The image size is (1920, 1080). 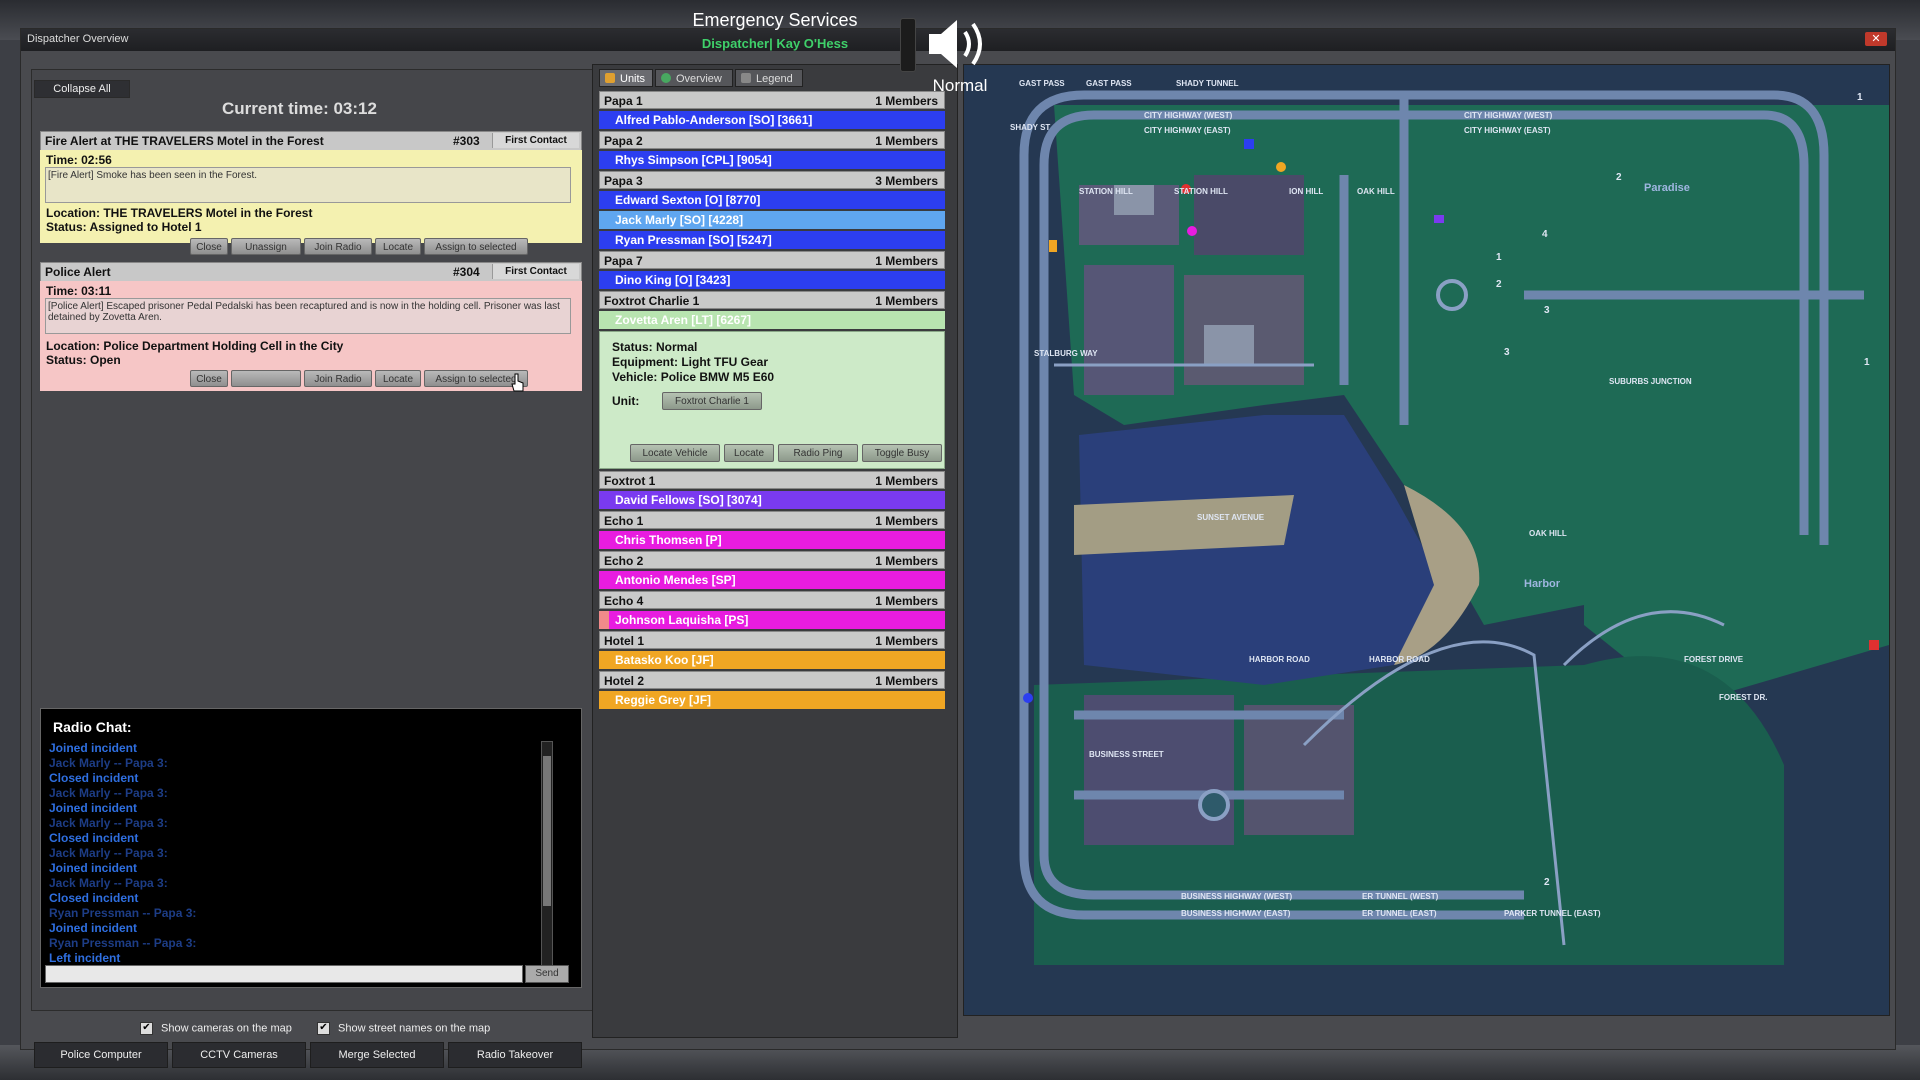 What do you see at coordinates (547, 831) in the screenshot?
I see `scrollbar-thumb` at bounding box center [547, 831].